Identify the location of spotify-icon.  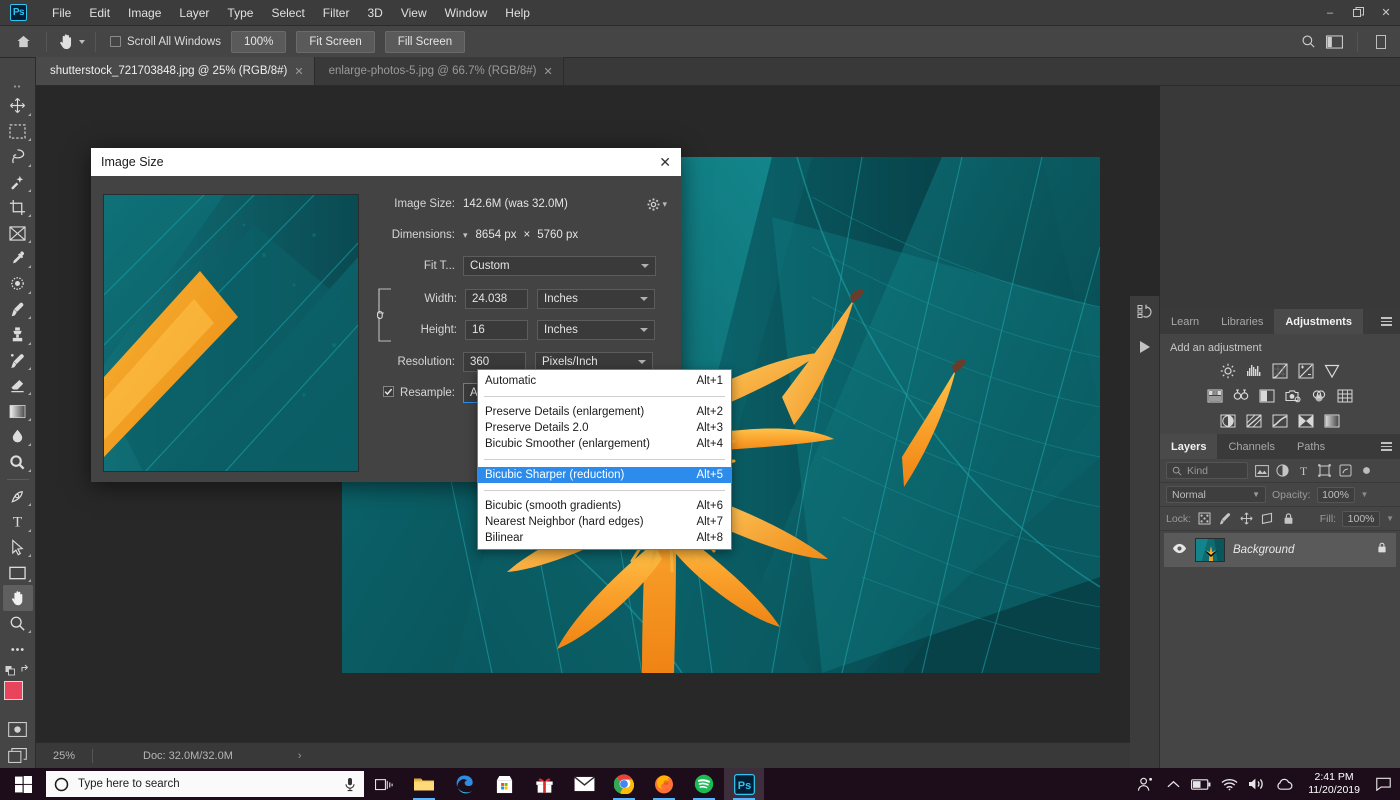
(704, 784).